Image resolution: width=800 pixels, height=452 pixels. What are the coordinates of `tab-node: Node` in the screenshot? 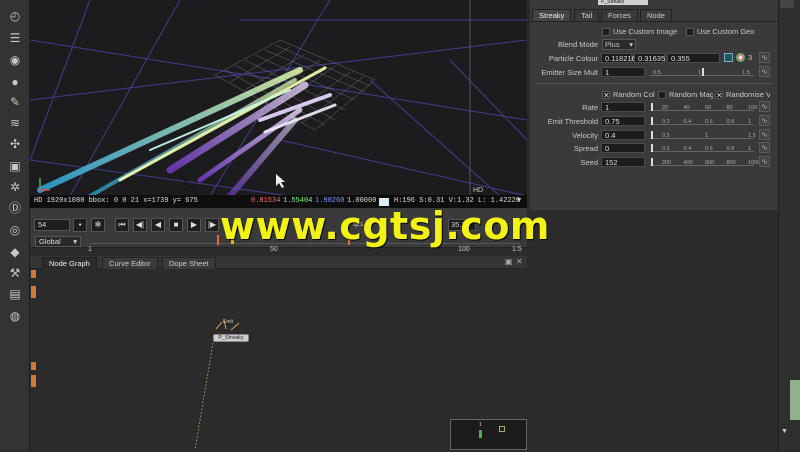 It's located at (656, 15).